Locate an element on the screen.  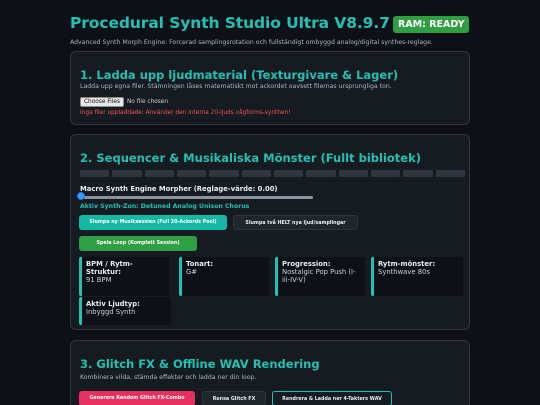
macro-slider-thumb is located at coordinates (81, 196).